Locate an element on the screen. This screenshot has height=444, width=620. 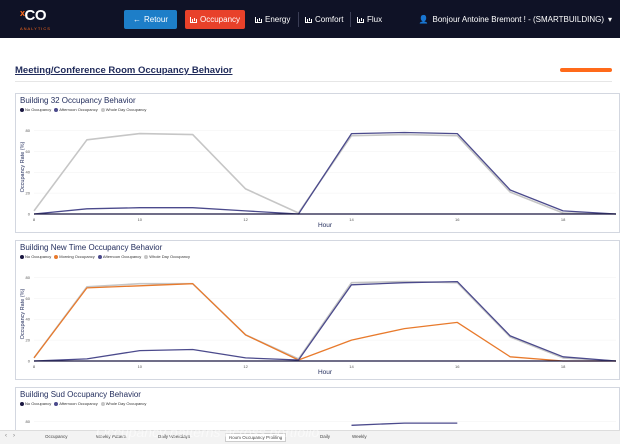
nav-tab-comfort: Comfort is located at coordinates (324, 19).